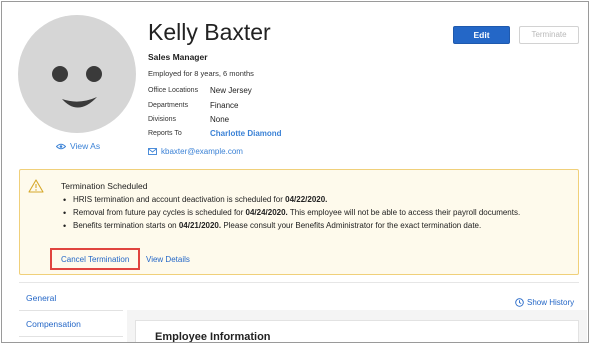  I want to click on divisions-value: None, so click(220, 119).